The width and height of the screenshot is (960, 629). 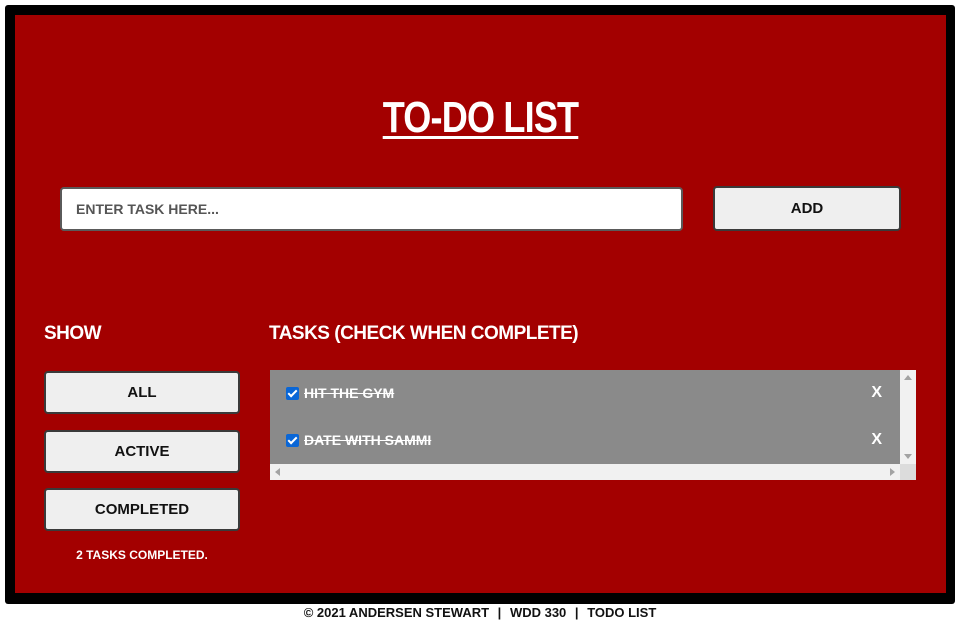 I want to click on scroll-up-icon, so click(x=908, y=377).